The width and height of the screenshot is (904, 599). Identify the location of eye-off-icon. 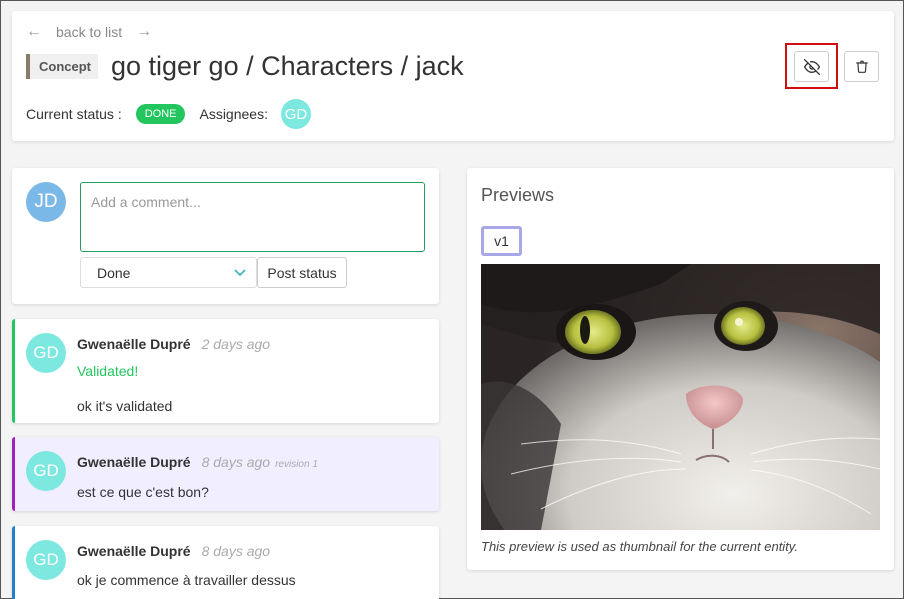
(811, 66).